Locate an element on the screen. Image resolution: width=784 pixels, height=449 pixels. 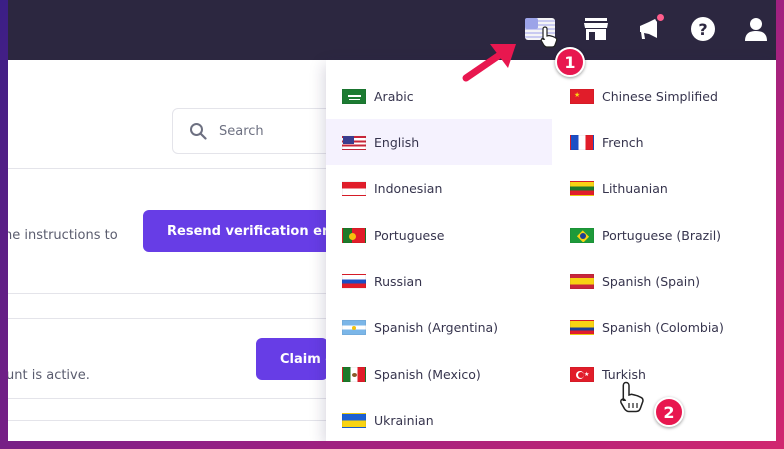
search-input: Search is located at coordinates (262, 131).